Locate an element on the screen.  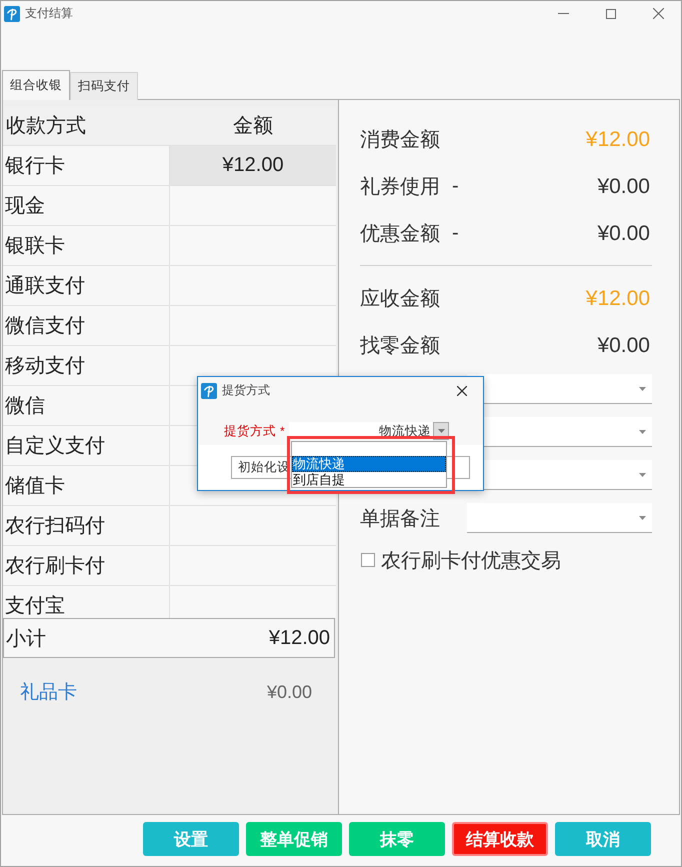
summary-label: 找零金额 is located at coordinates (400, 346).